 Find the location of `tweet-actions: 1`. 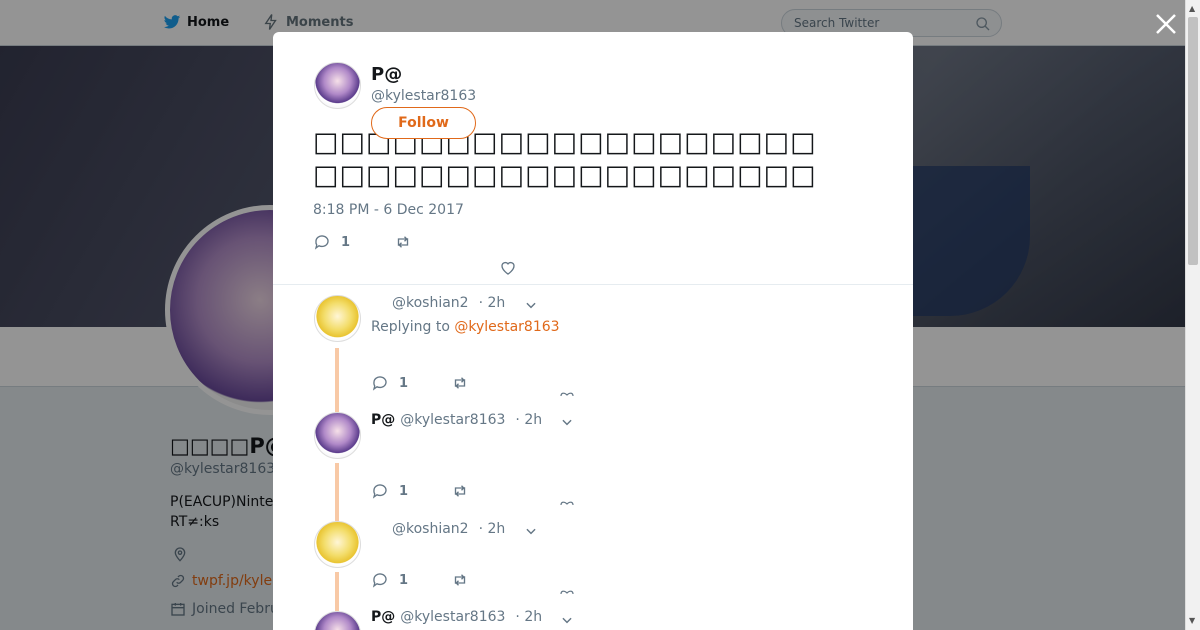

tweet-actions: 1 is located at coordinates (463, 244).